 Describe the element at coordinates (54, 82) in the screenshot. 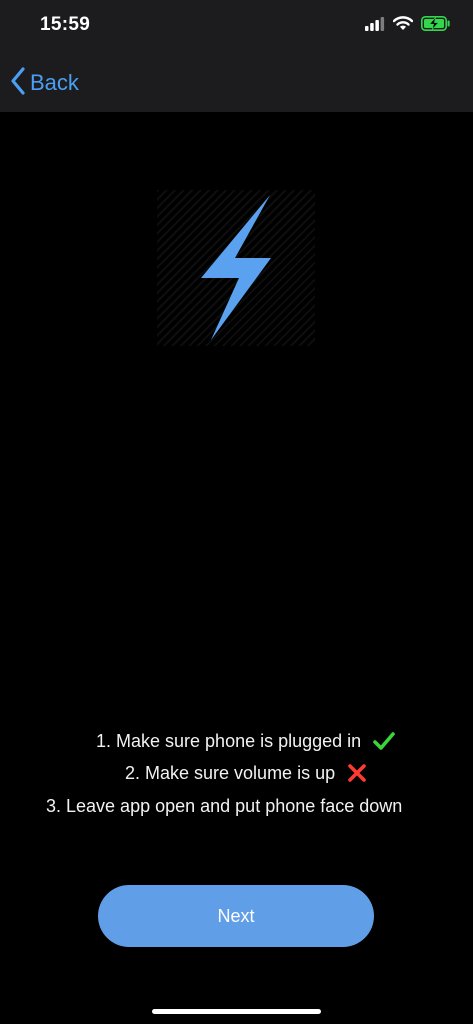

I see `back-label: Back` at that location.